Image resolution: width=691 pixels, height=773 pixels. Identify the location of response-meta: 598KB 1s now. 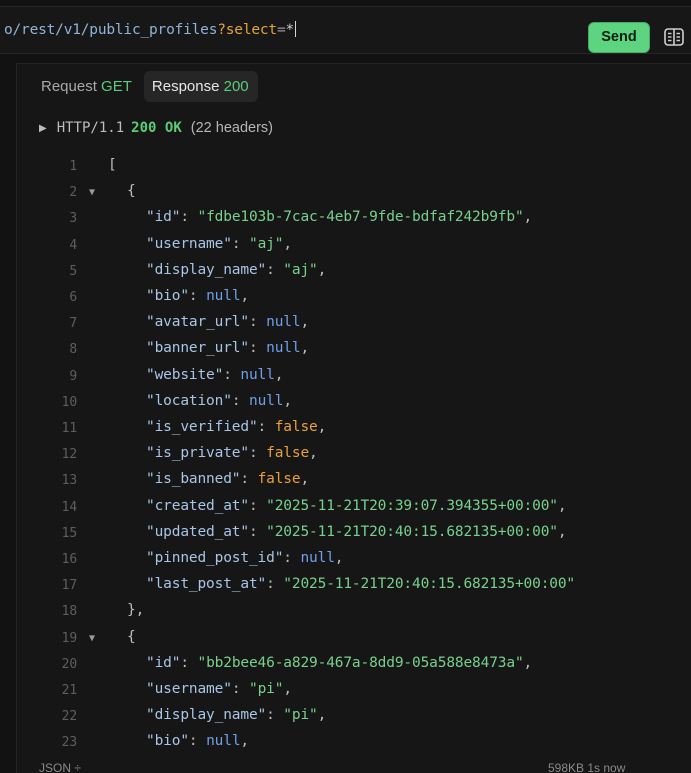
(587, 767).